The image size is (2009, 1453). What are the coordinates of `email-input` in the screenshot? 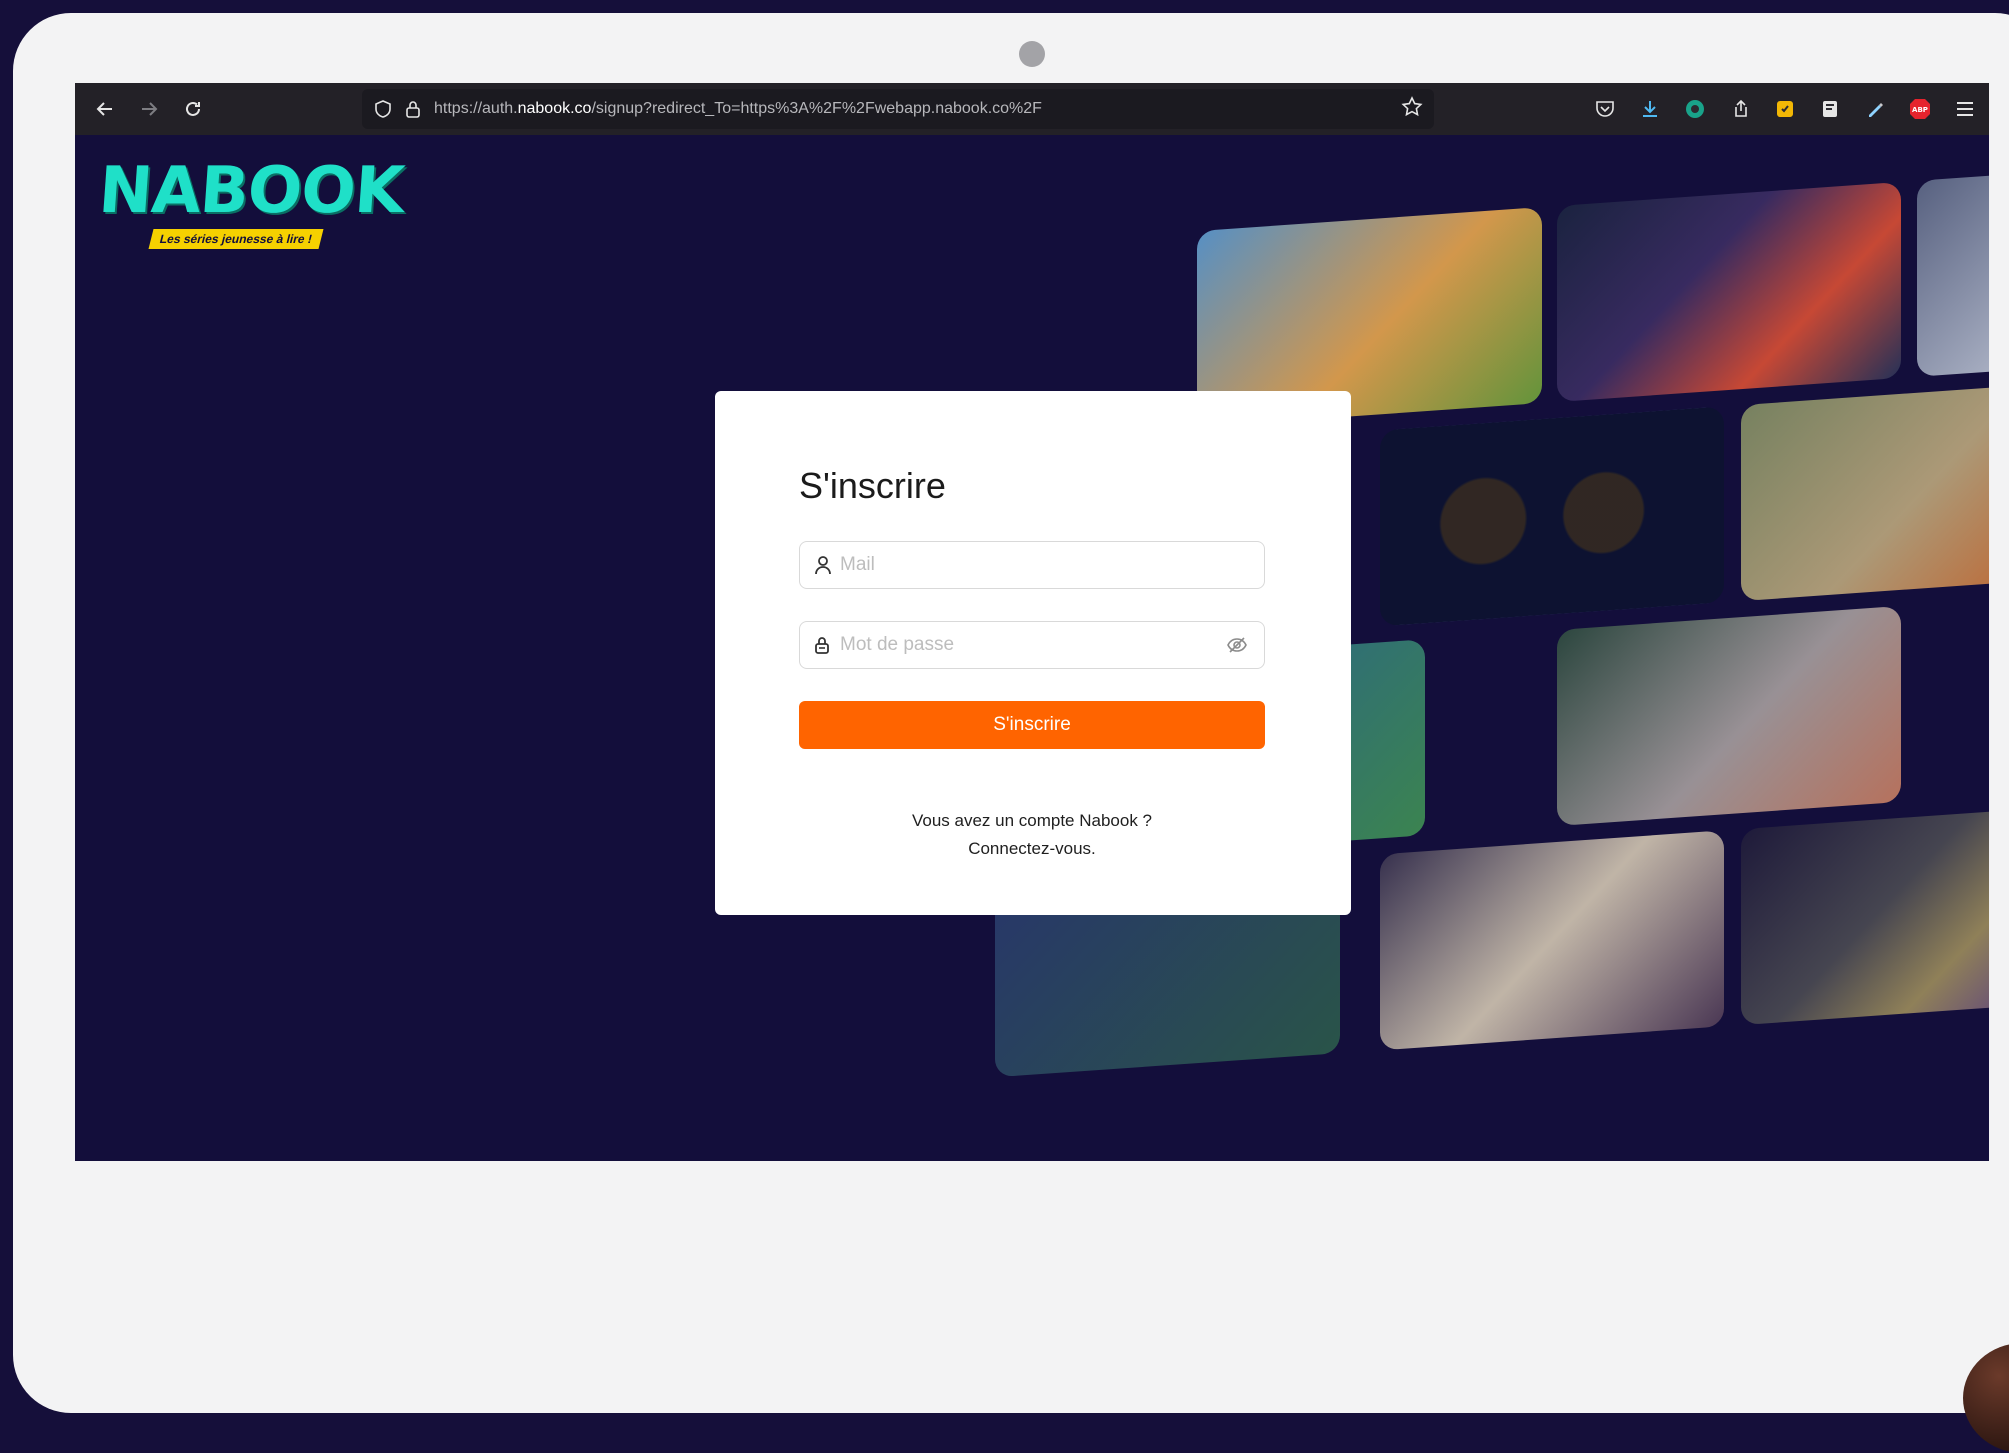 It's located at (1051, 565).